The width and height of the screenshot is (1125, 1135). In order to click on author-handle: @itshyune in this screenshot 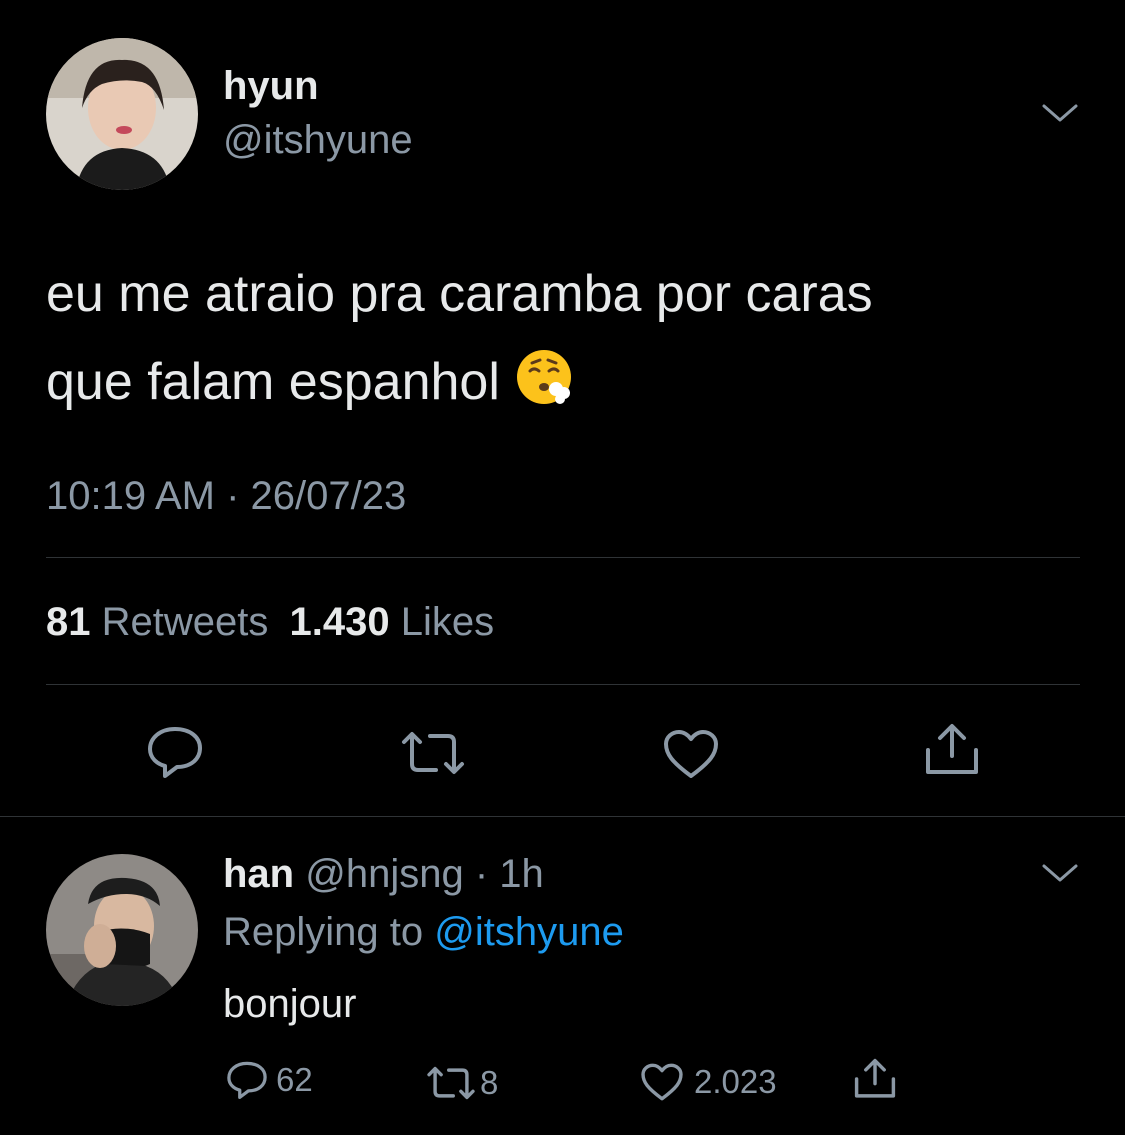, I will do `click(318, 140)`.